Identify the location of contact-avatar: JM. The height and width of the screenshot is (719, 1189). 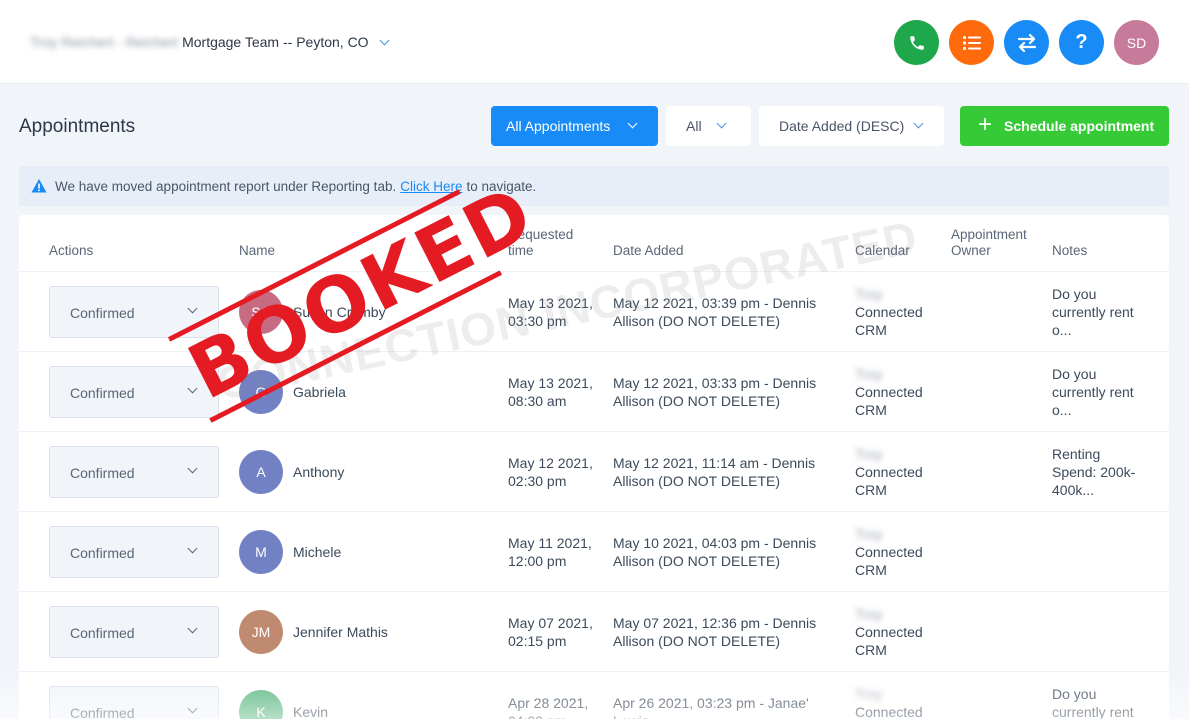
(261, 632).